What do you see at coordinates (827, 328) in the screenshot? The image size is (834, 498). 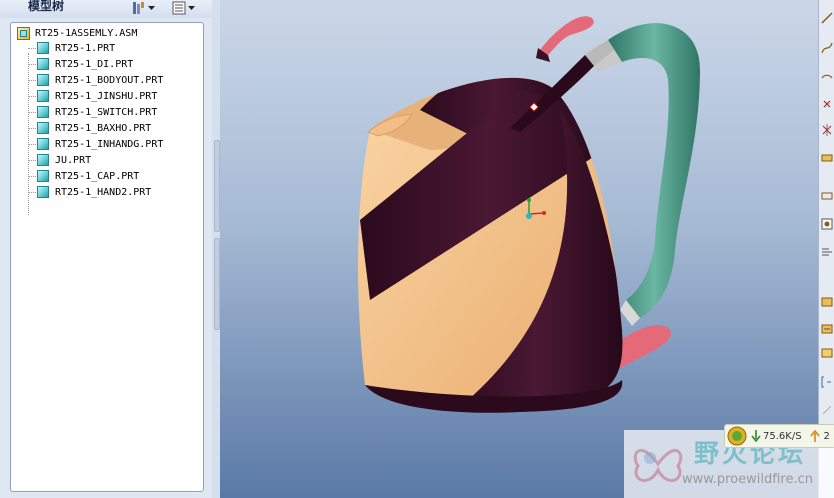 I see `folder2-tool-icon` at bounding box center [827, 328].